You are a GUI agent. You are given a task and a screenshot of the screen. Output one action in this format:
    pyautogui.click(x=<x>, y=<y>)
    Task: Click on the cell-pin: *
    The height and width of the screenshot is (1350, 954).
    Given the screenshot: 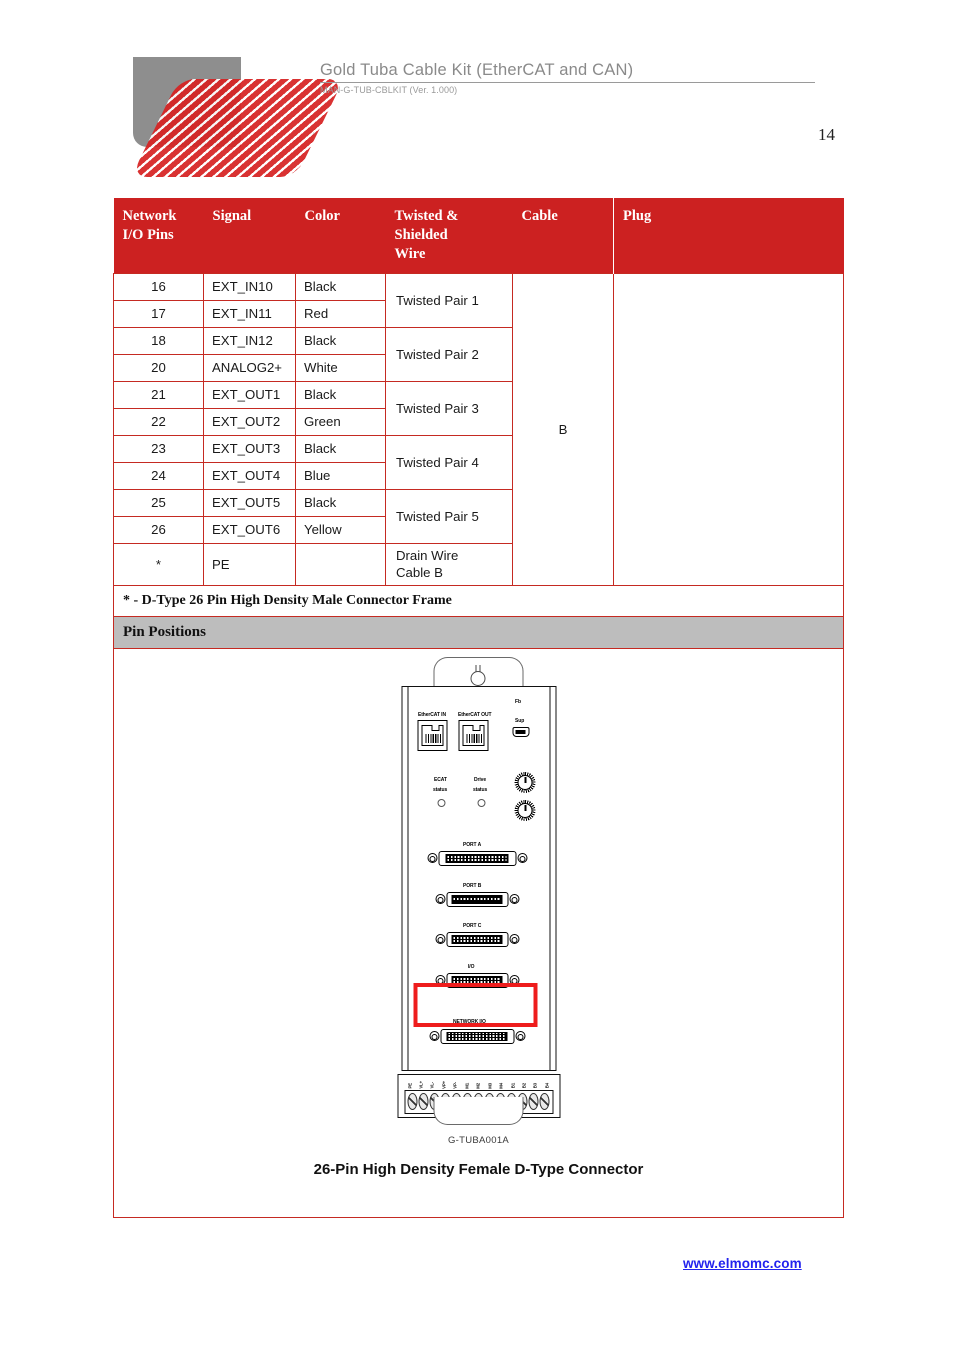 What is the action you would take?
    pyautogui.click(x=158, y=565)
    